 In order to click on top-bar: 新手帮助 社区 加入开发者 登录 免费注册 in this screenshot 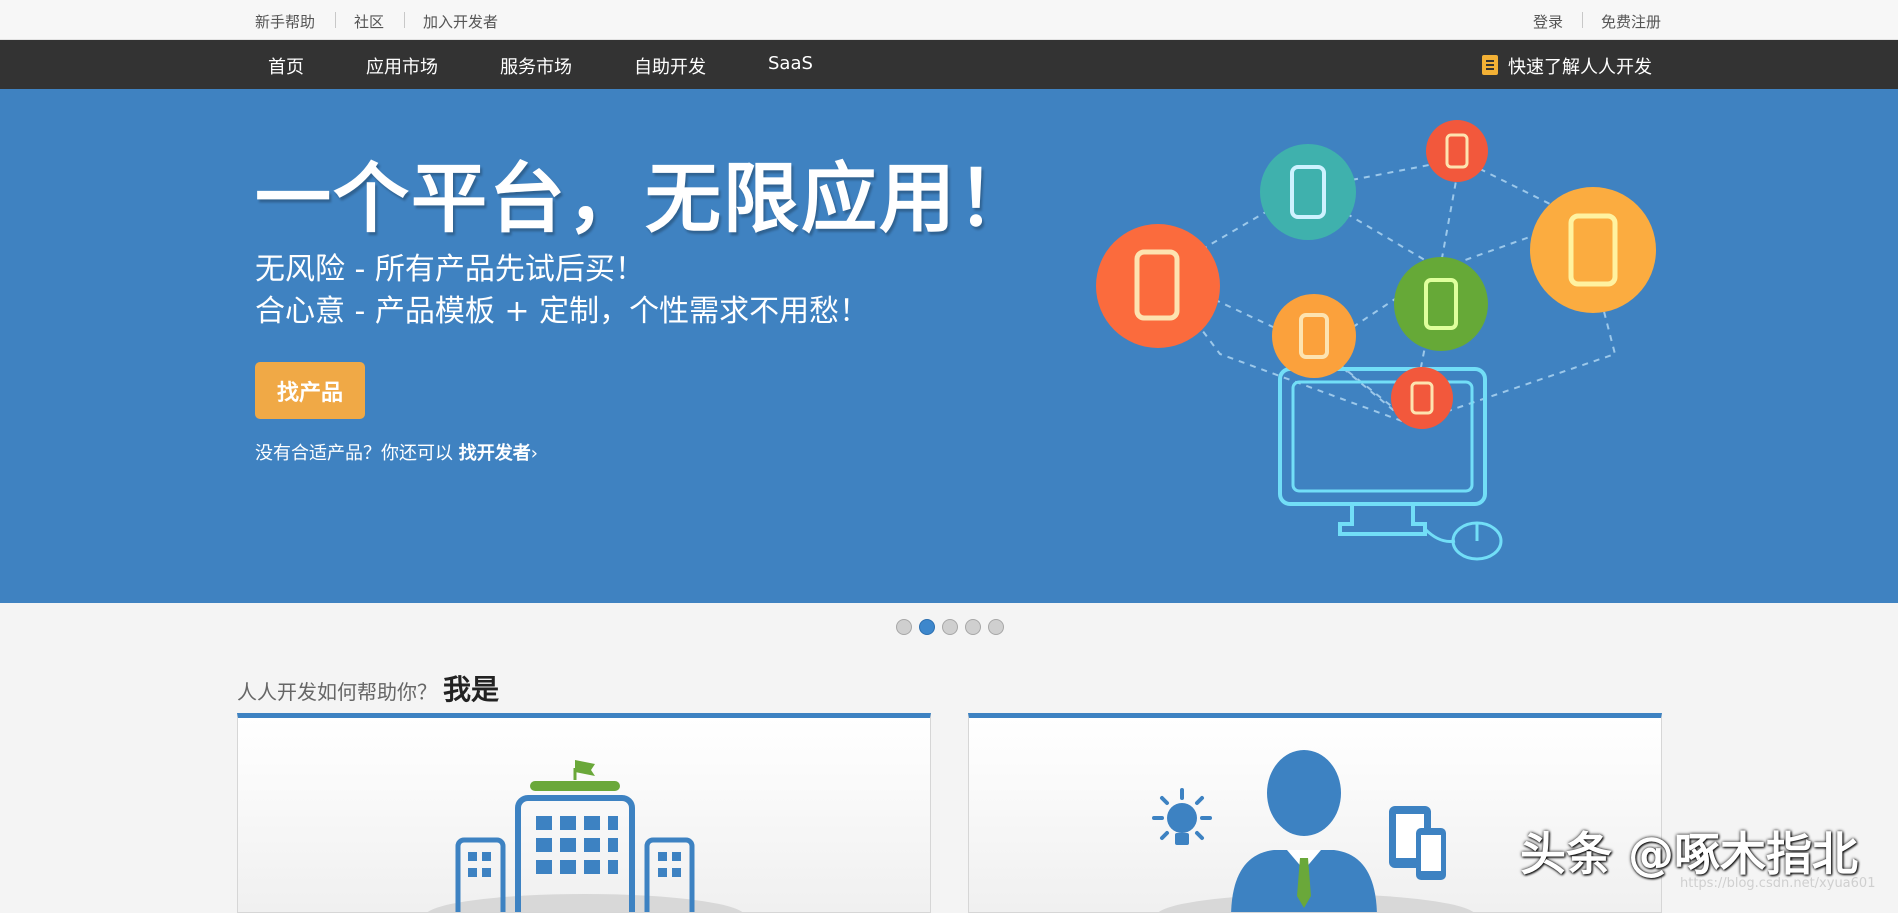, I will do `click(949, 20)`.